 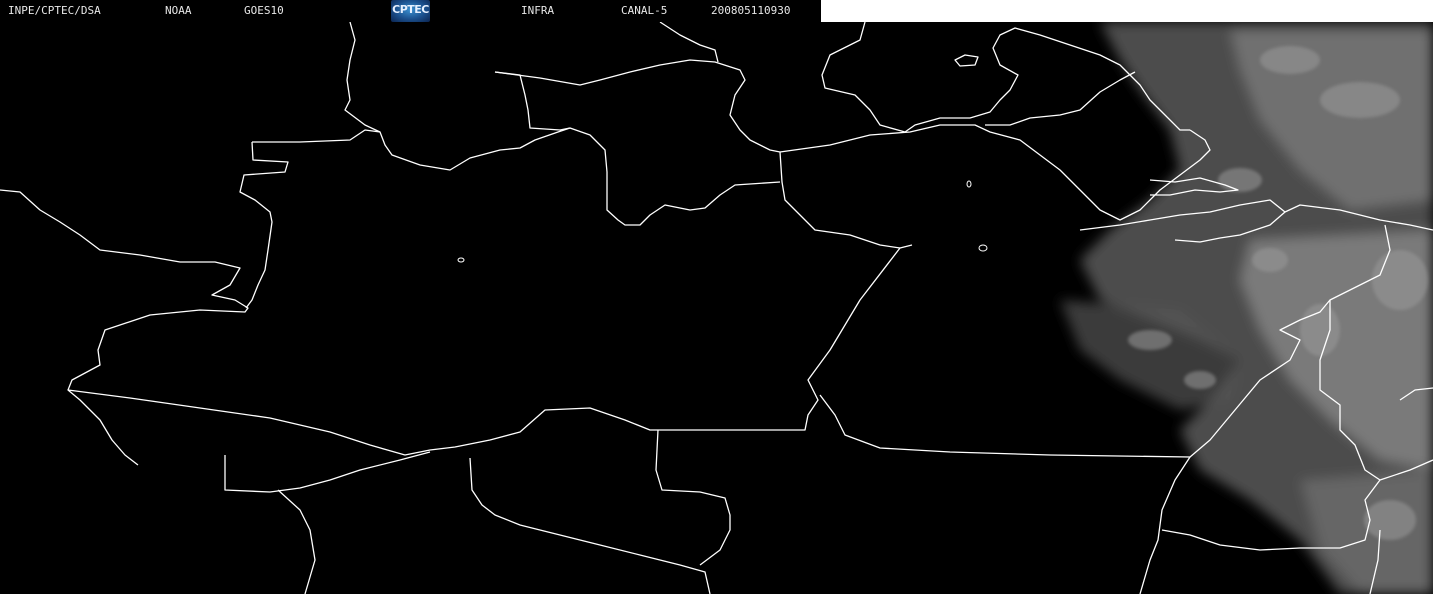 What do you see at coordinates (538, 10) in the screenshot?
I see `product-label: INFRA` at bounding box center [538, 10].